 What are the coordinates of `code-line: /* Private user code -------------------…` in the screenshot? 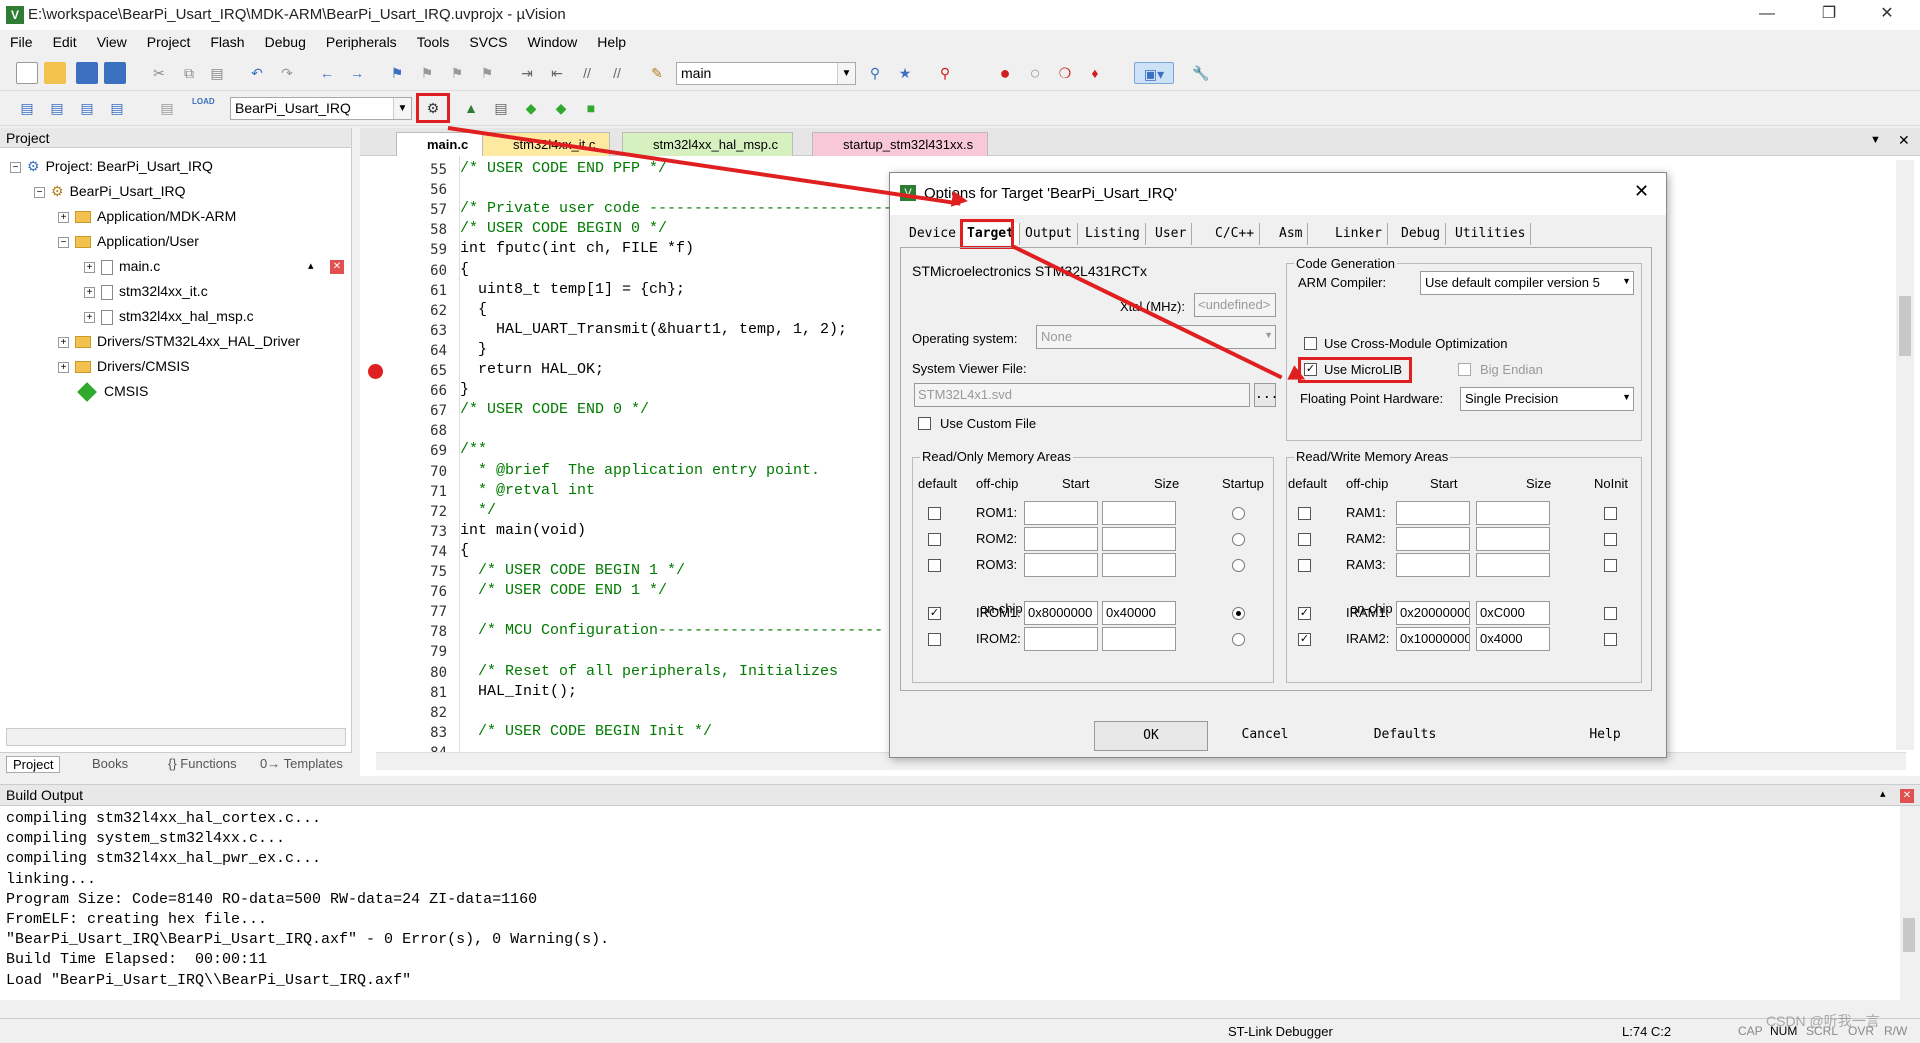 It's located at (676, 208).